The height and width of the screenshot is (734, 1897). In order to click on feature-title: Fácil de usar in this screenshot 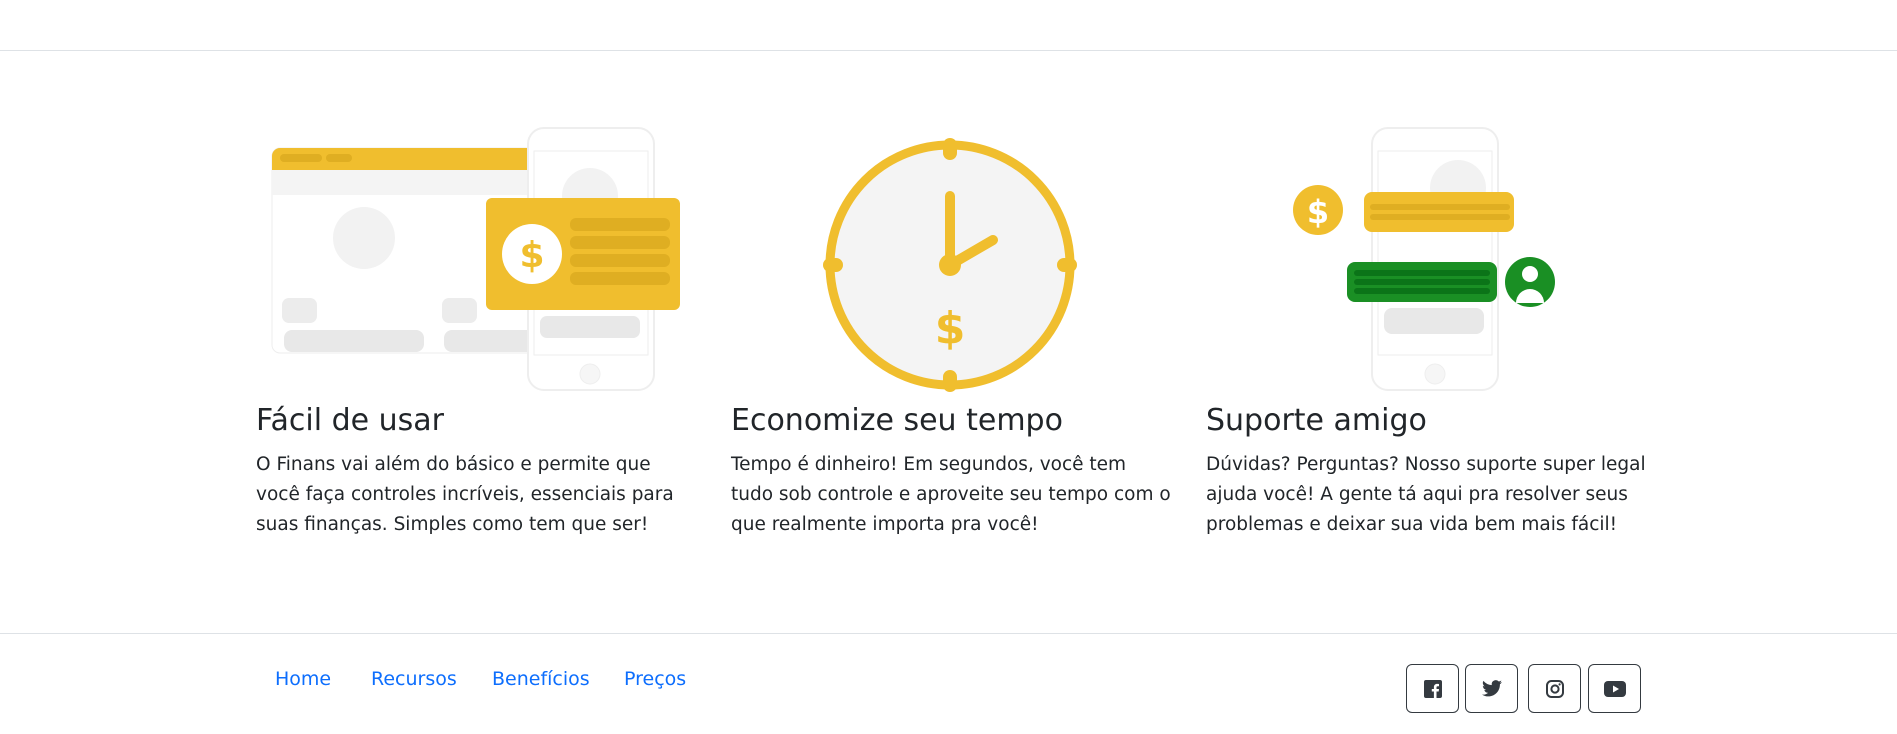, I will do `click(350, 420)`.